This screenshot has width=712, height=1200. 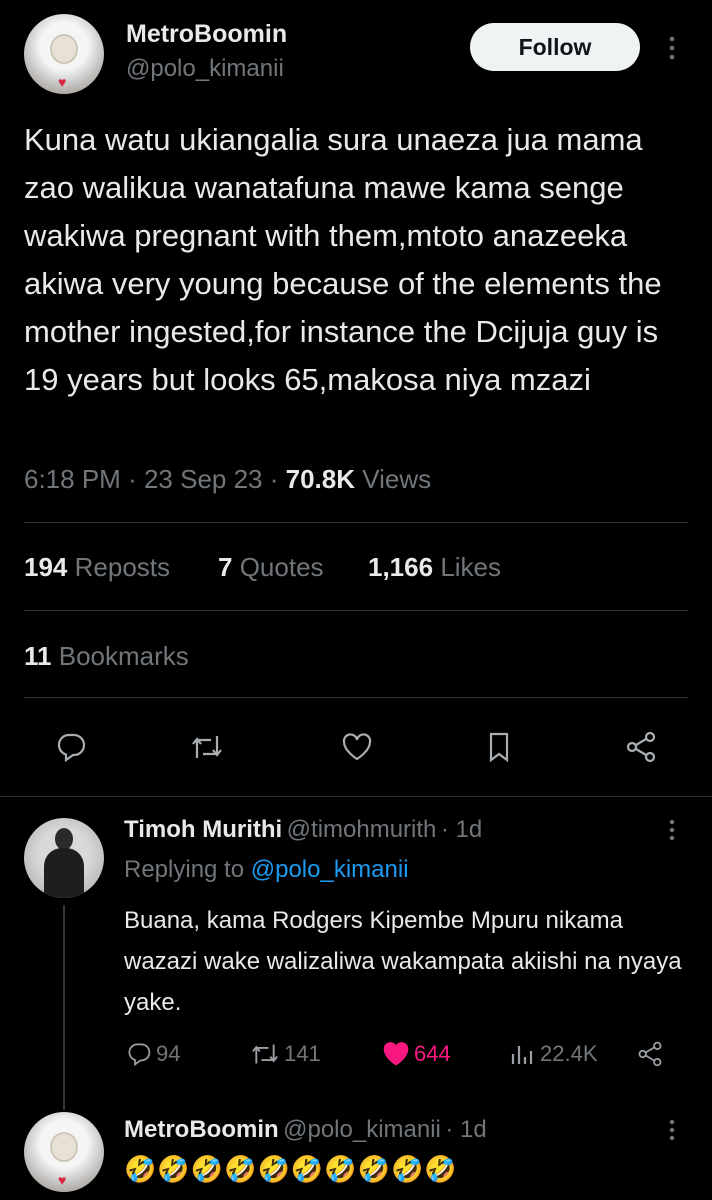 What do you see at coordinates (72, 479) in the screenshot?
I see `tweet-time: 6:18 PM` at bounding box center [72, 479].